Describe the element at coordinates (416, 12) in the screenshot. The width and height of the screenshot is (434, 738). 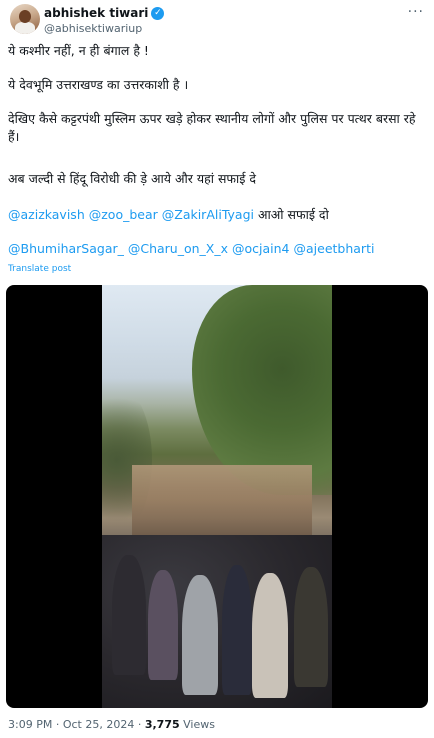
I see `more-options-icon: ···` at that location.